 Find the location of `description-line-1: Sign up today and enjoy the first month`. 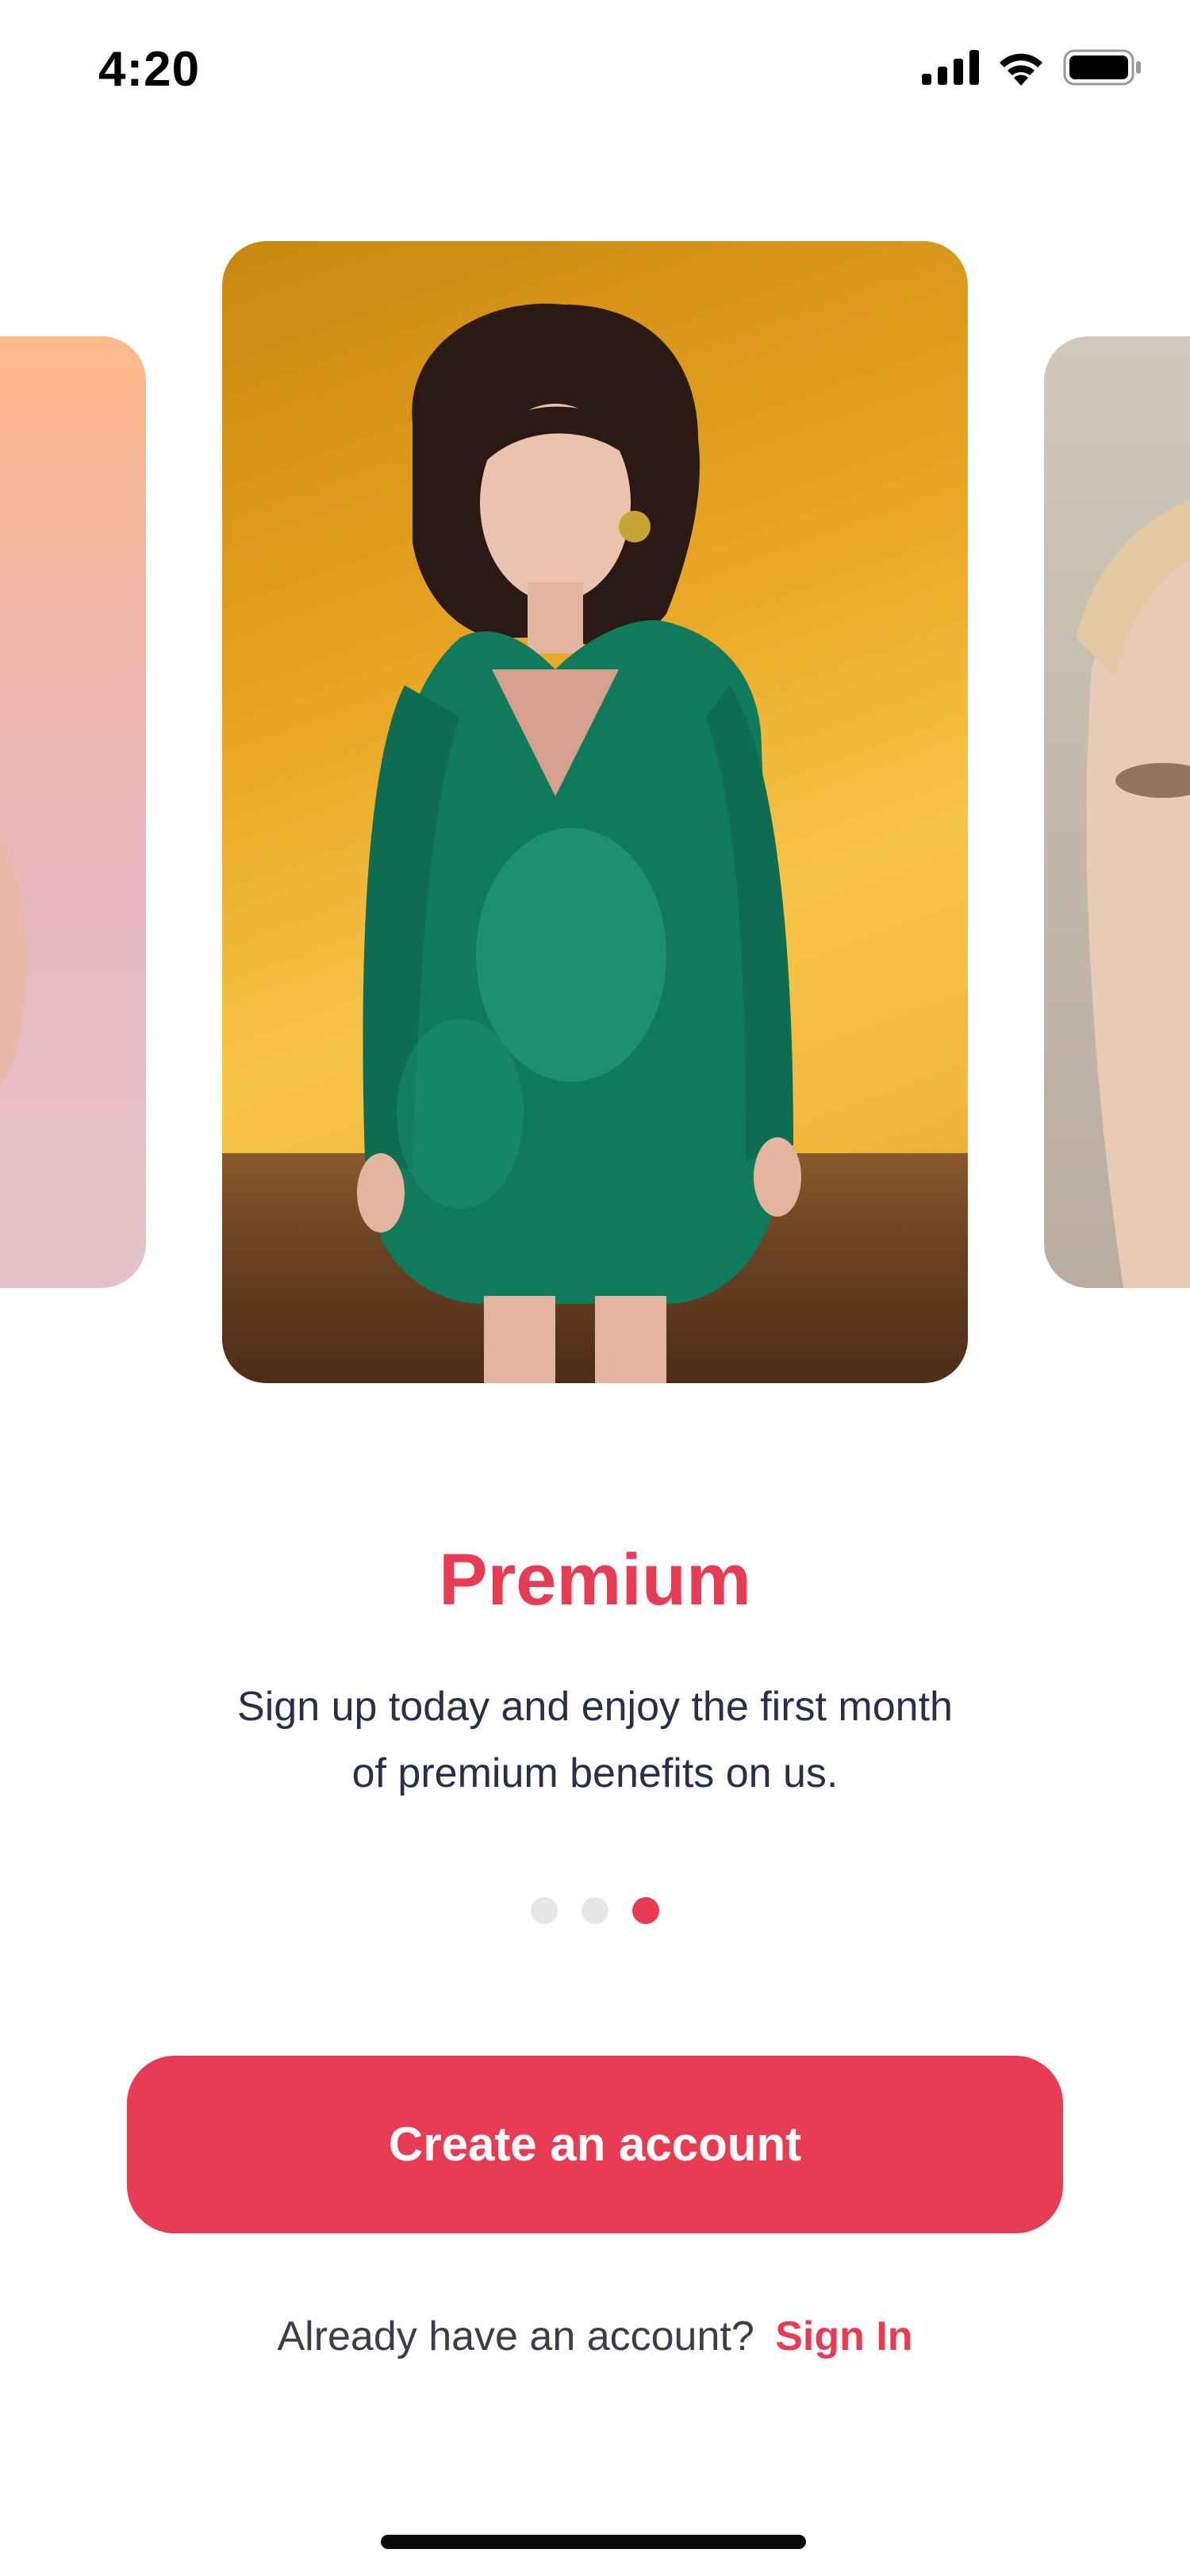

description-line-1: Sign up today and enjoy the first month is located at coordinates (595, 1707).